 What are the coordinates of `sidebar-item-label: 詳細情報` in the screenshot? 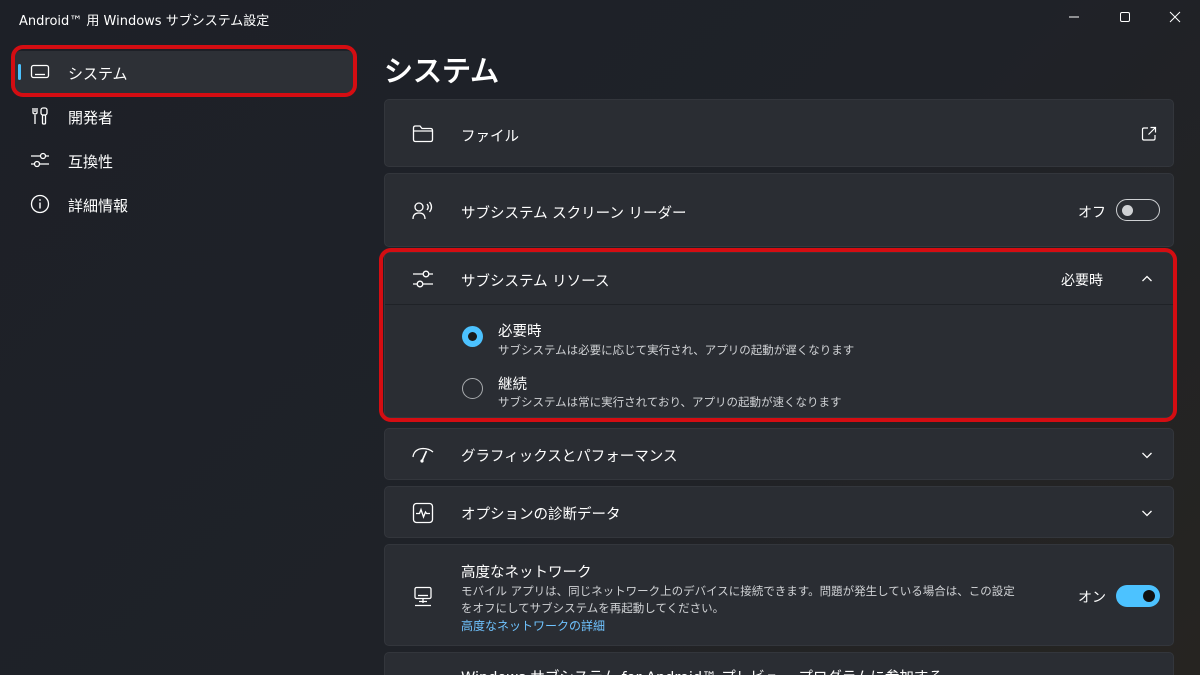 It's located at (98, 206).